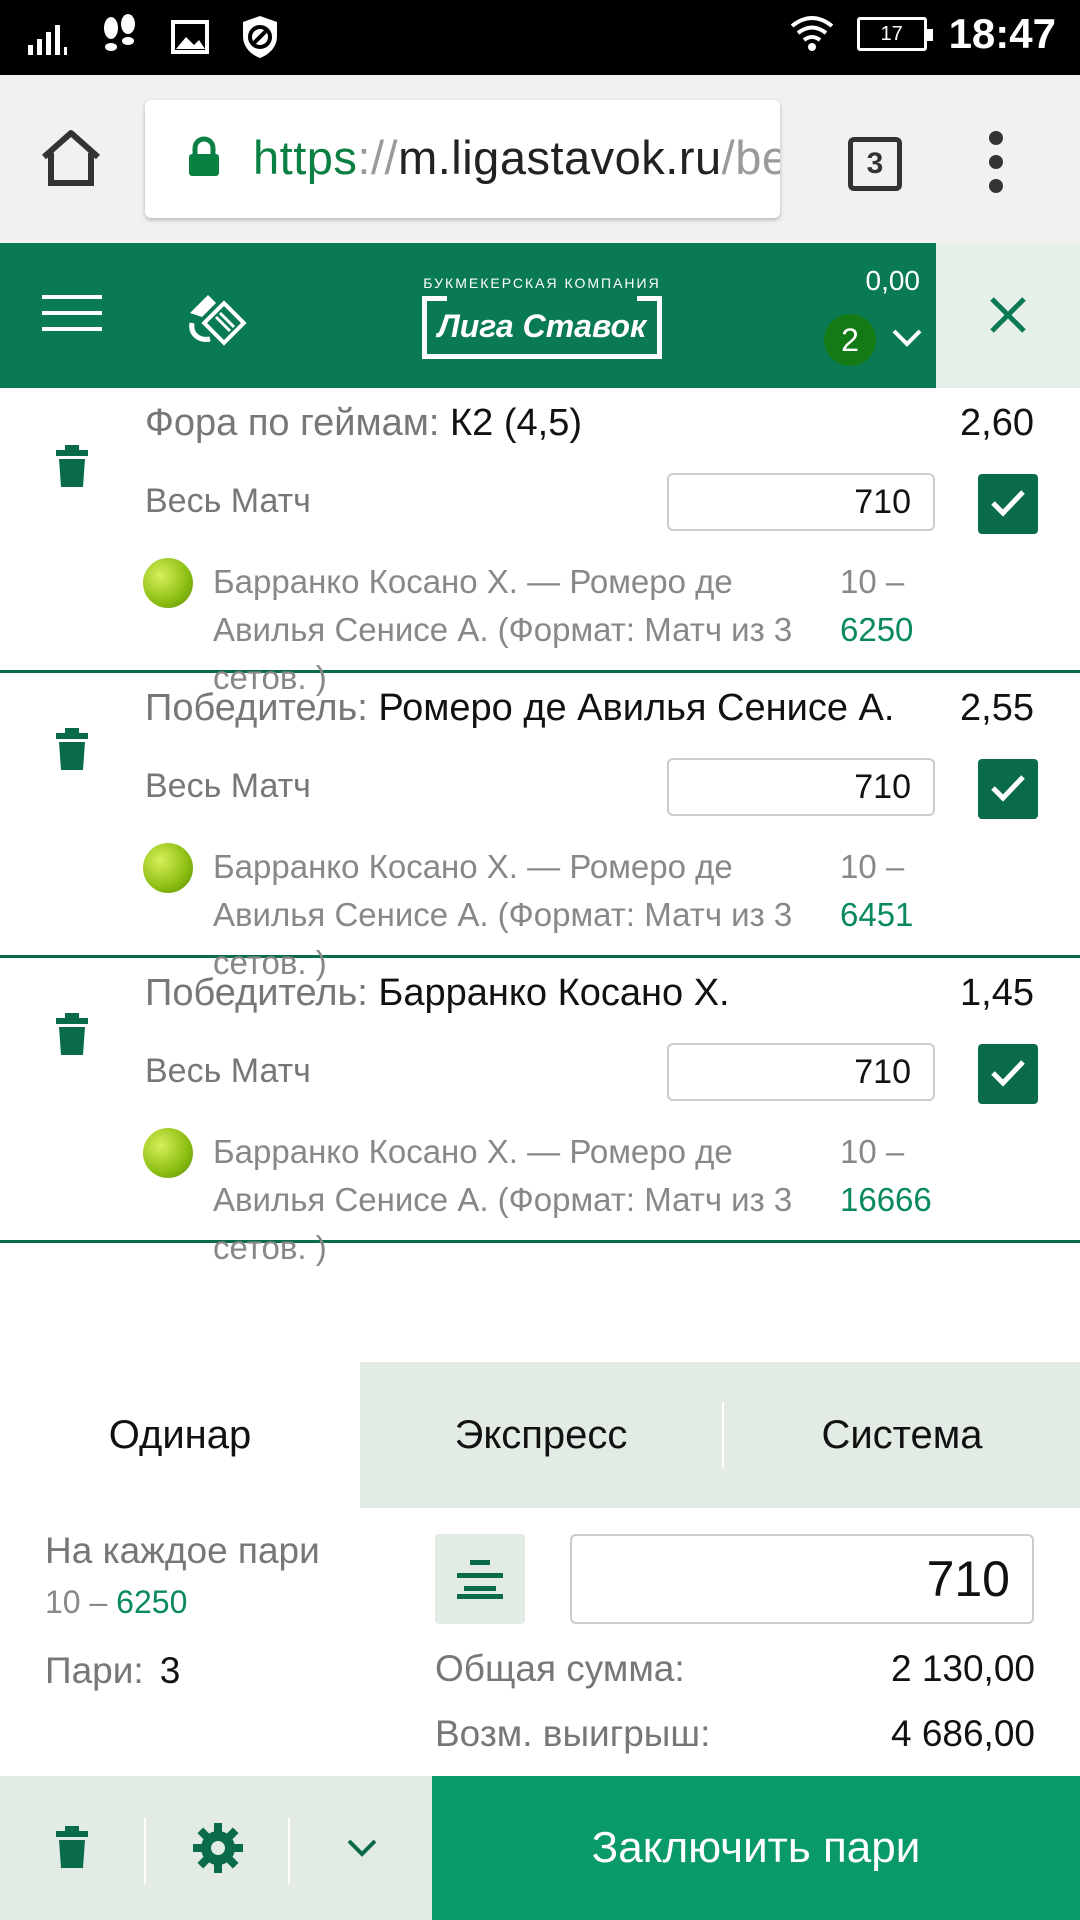  I want to click on bet-count-value: 3, so click(170, 1670).